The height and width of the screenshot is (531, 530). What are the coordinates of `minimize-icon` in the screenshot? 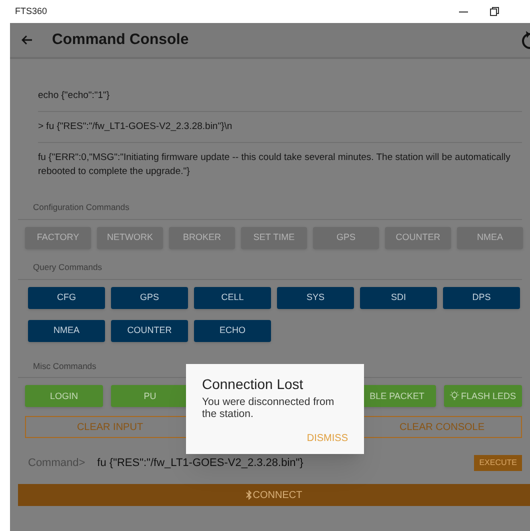 It's located at (463, 11).